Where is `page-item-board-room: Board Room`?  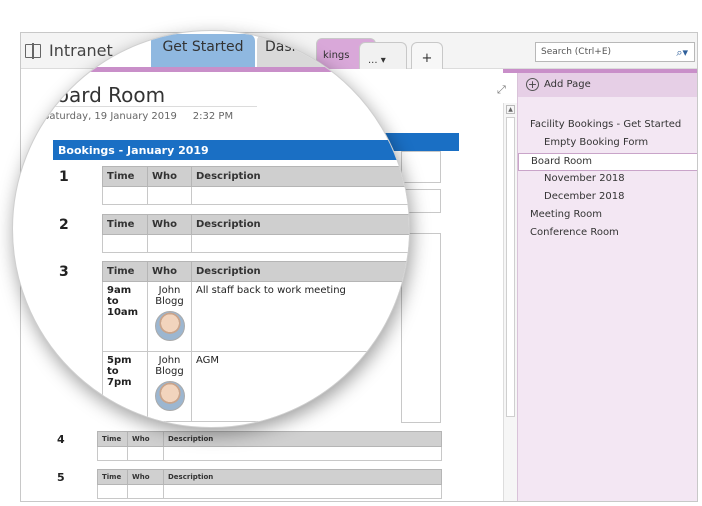 page-item-board-room: Board Room is located at coordinates (607, 162).